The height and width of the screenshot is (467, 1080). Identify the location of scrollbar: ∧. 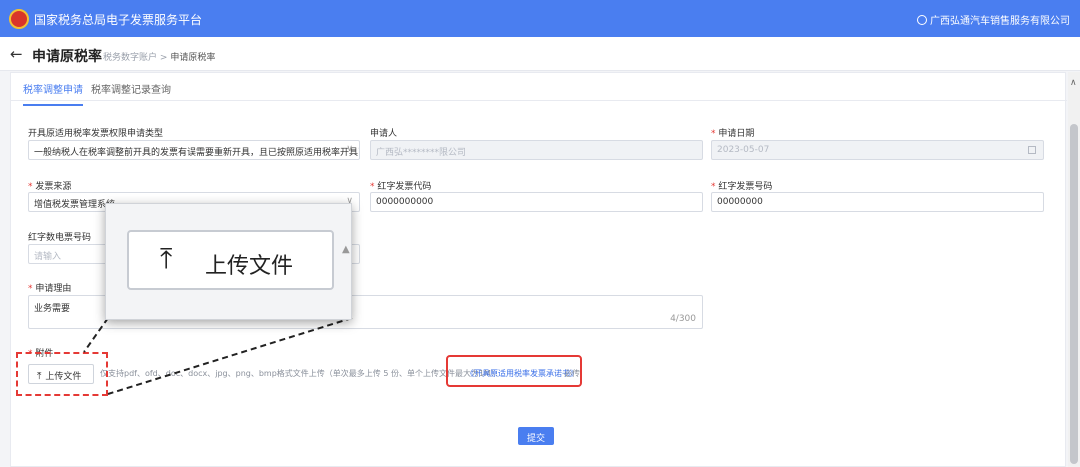
(1074, 269).